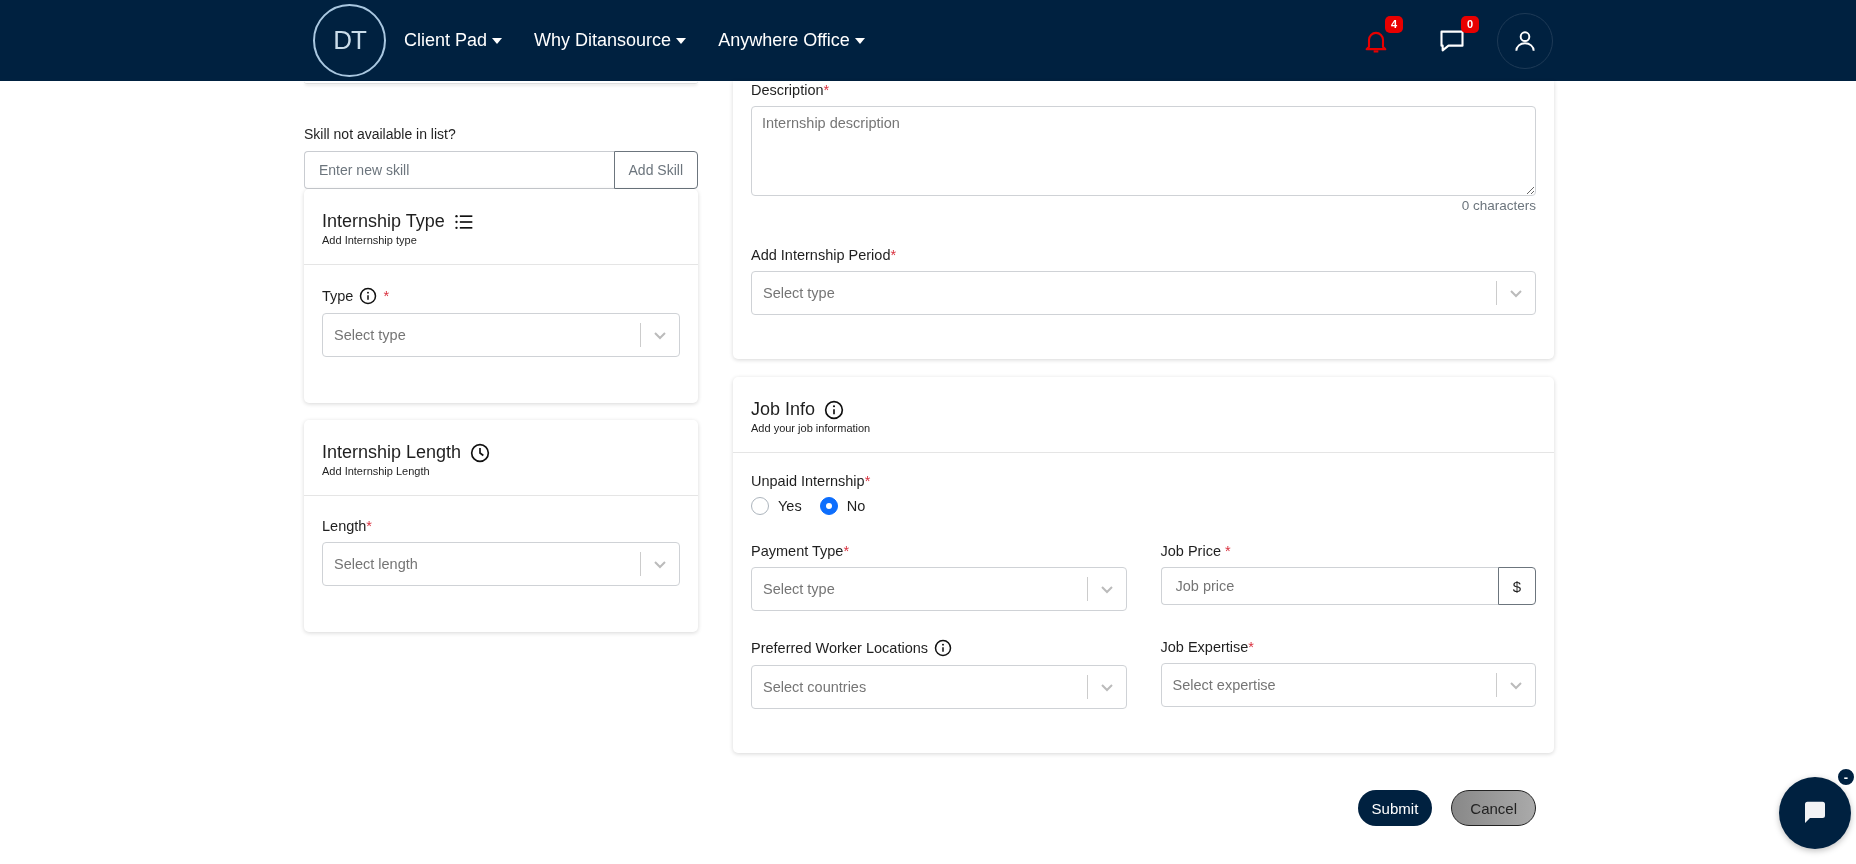 The height and width of the screenshot is (864, 1856). What do you see at coordinates (376, 471) in the screenshot?
I see `card-subtitle: Add Internship Length` at bounding box center [376, 471].